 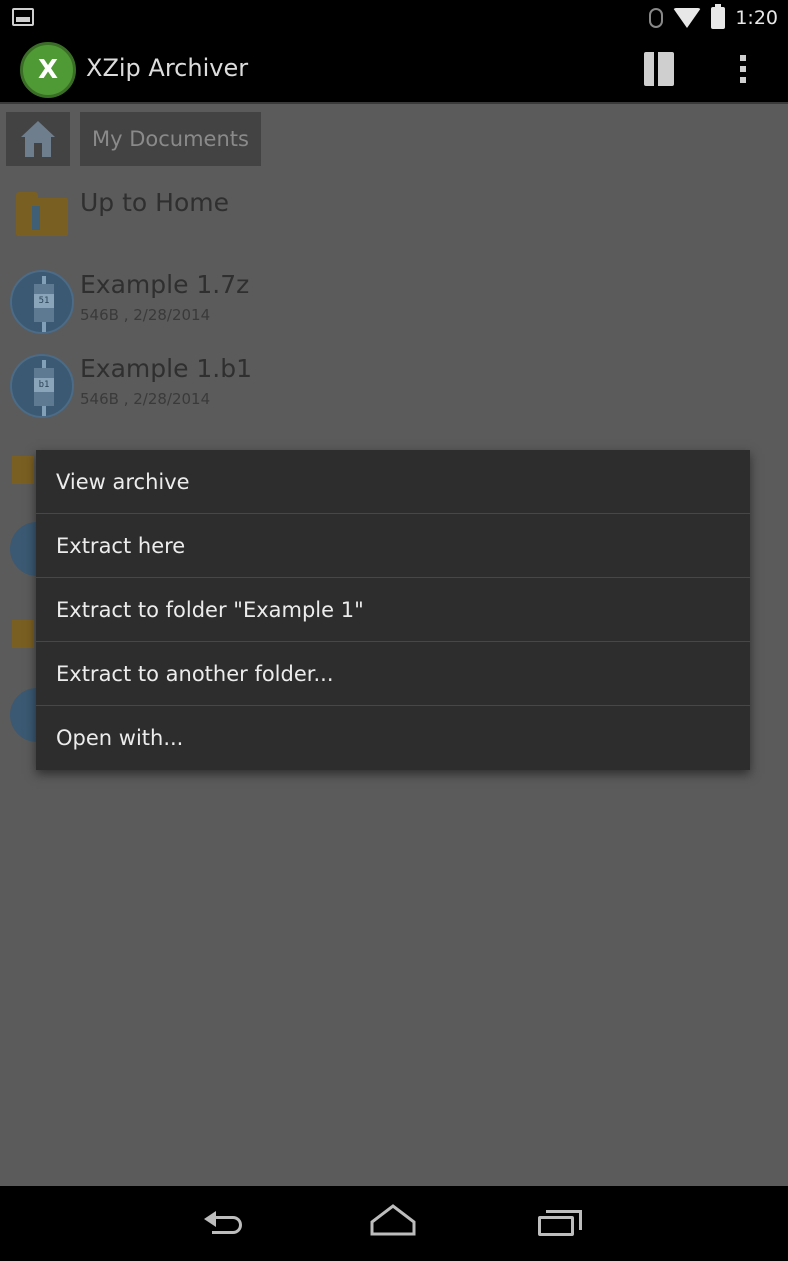 I want to click on file-item-example-7z: 51 Example 1.7z 546B , 2/28/2014, so click(x=394, y=302).